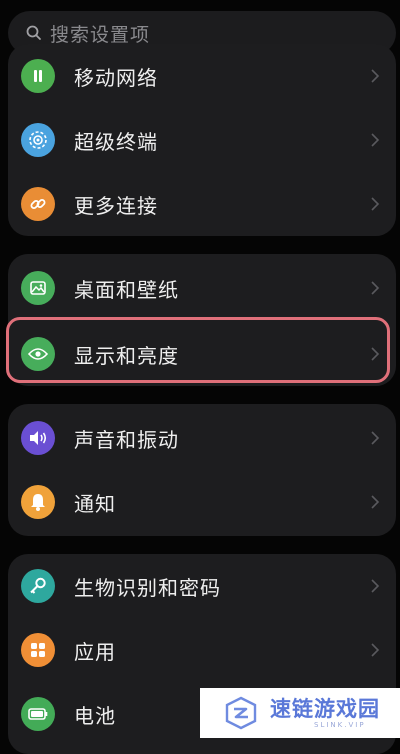 This screenshot has height=754, width=400. What do you see at coordinates (147, 587) in the screenshot?
I see `settings-item-label: 生物识别和密码` at bounding box center [147, 587].